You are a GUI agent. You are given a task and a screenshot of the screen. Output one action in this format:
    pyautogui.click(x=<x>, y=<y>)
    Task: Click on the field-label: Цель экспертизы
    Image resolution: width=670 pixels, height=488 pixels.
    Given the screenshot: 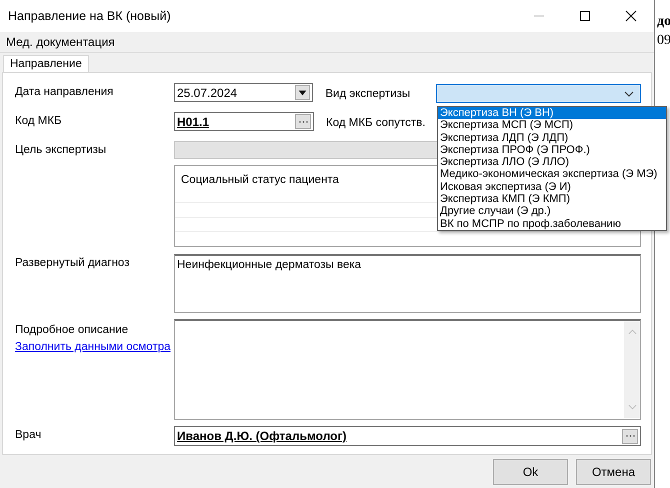 What is the action you would take?
    pyautogui.click(x=61, y=149)
    